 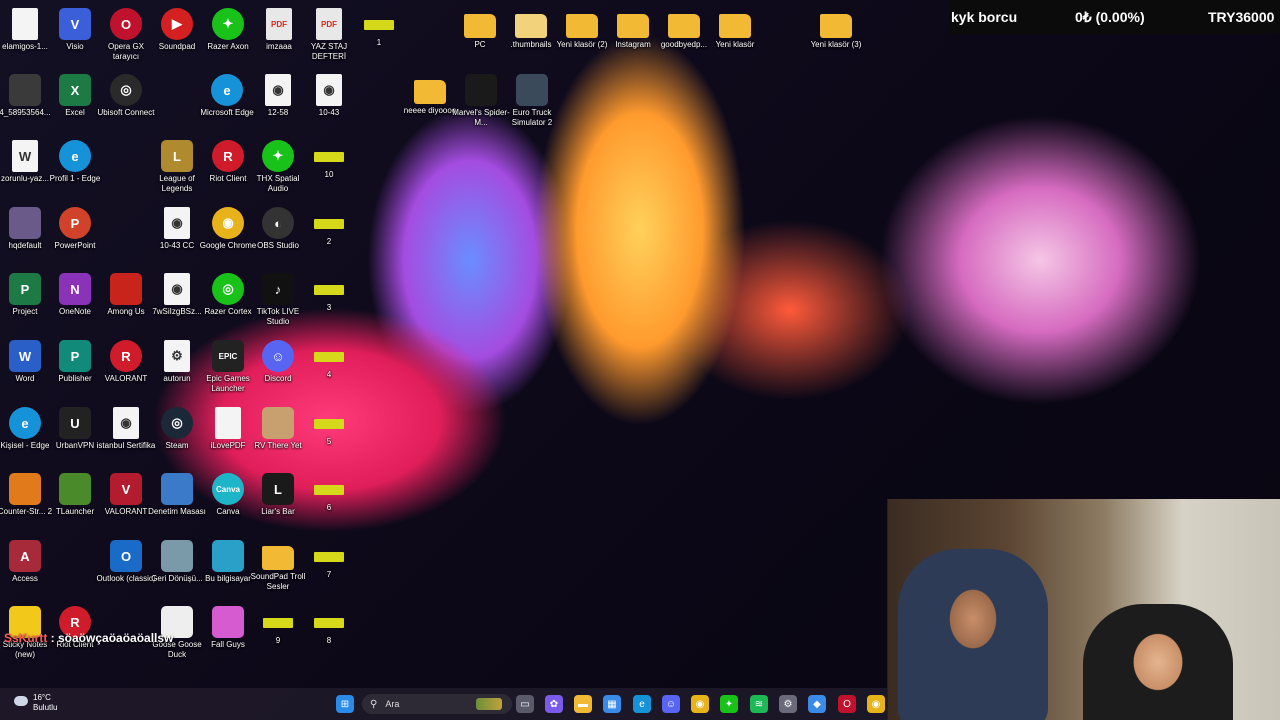 What do you see at coordinates (126, 112) in the screenshot?
I see `desktop-icon-label: Ubisoft Connect` at bounding box center [126, 112].